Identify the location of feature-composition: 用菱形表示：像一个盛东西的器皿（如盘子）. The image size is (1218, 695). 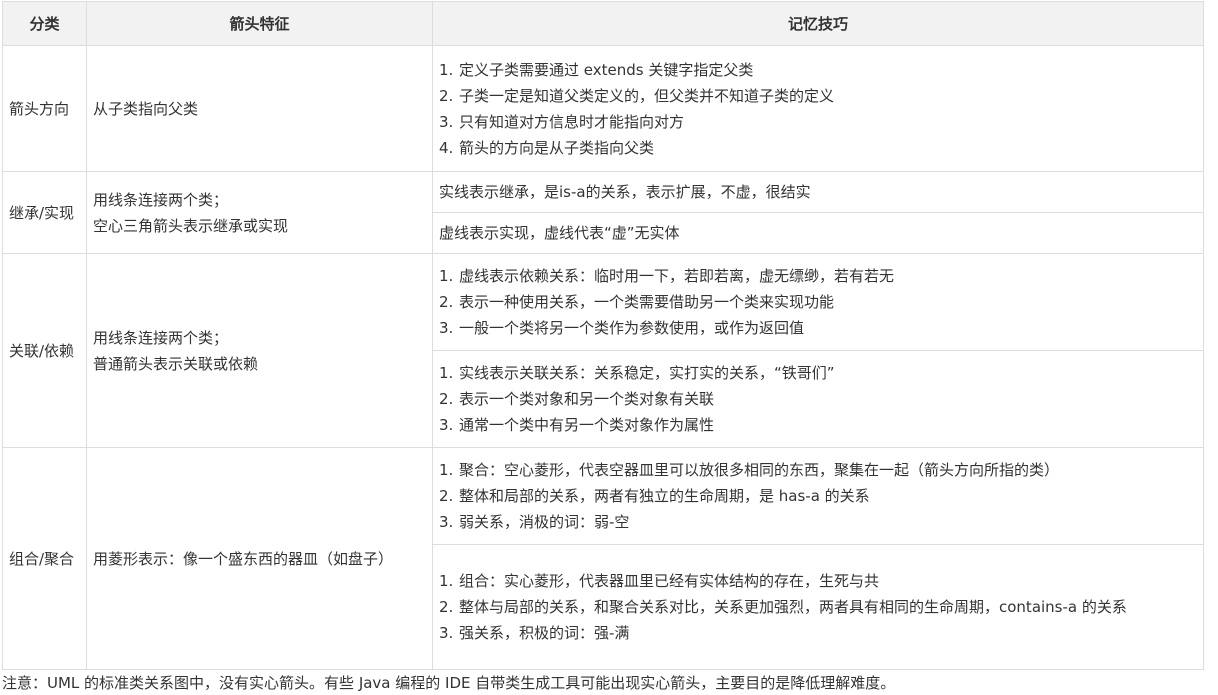
(259, 558).